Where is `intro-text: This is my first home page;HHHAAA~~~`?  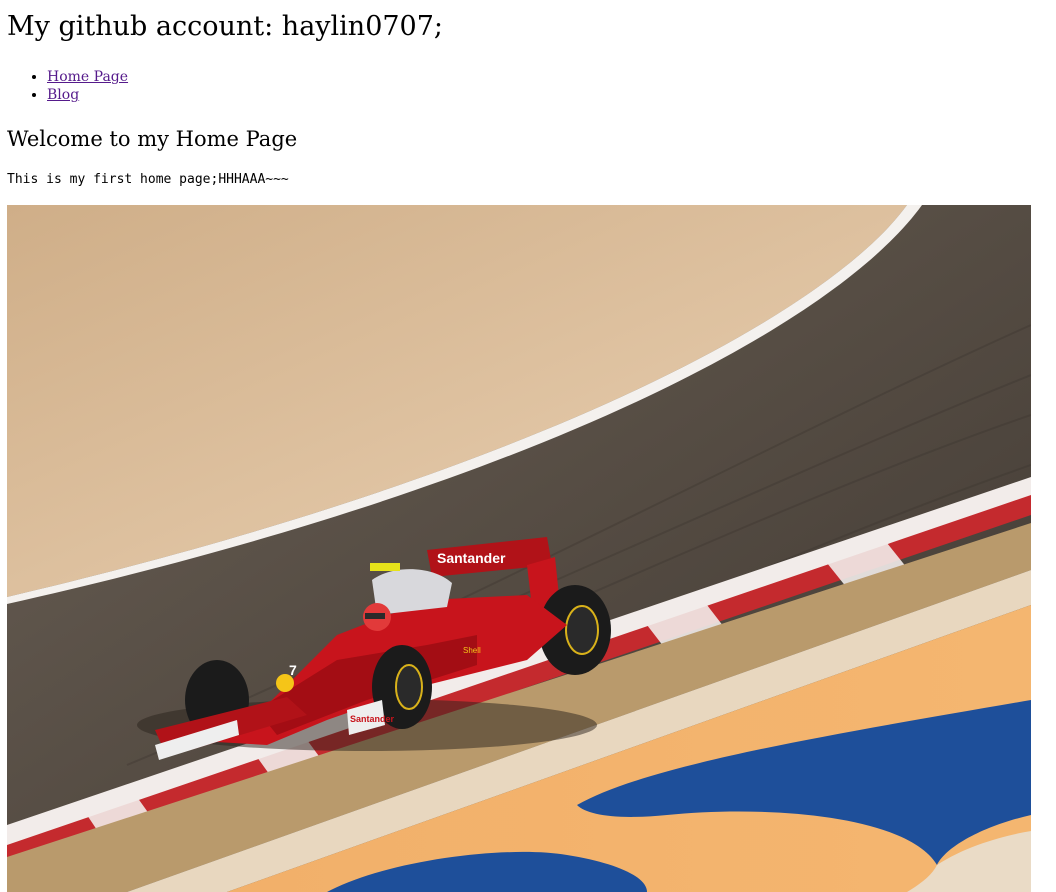
intro-text: This is my first home page;HHHAAA~~~ is located at coordinates (148, 179).